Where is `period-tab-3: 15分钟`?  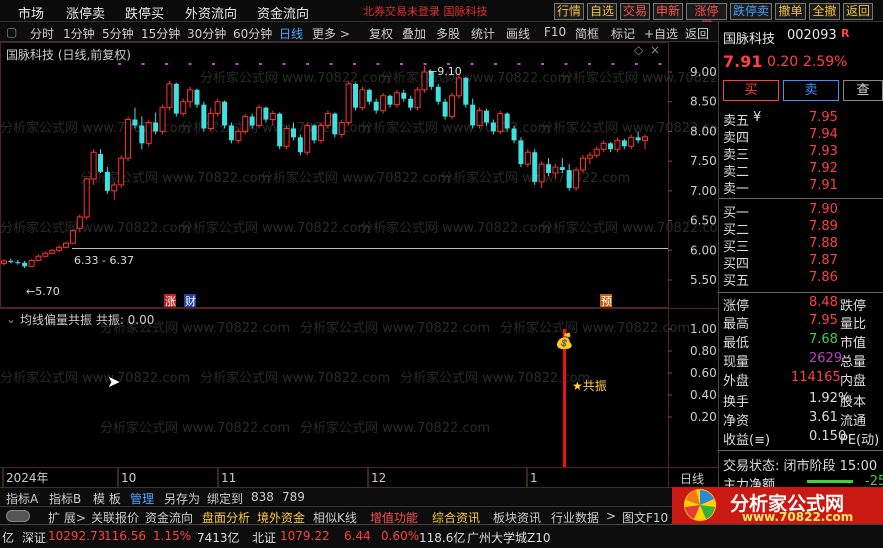 period-tab-3: 15分钟 is located at coordinates (160, 33).